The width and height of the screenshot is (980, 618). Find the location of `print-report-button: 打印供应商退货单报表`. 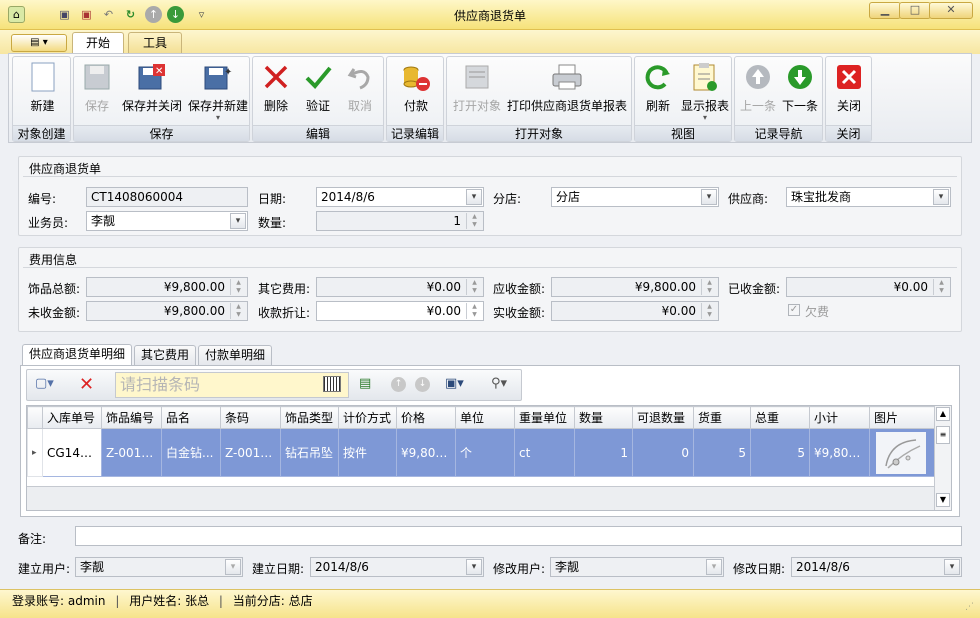

print-report-button: 打印供应商退货单报表 is located at coordinates (567, 87).